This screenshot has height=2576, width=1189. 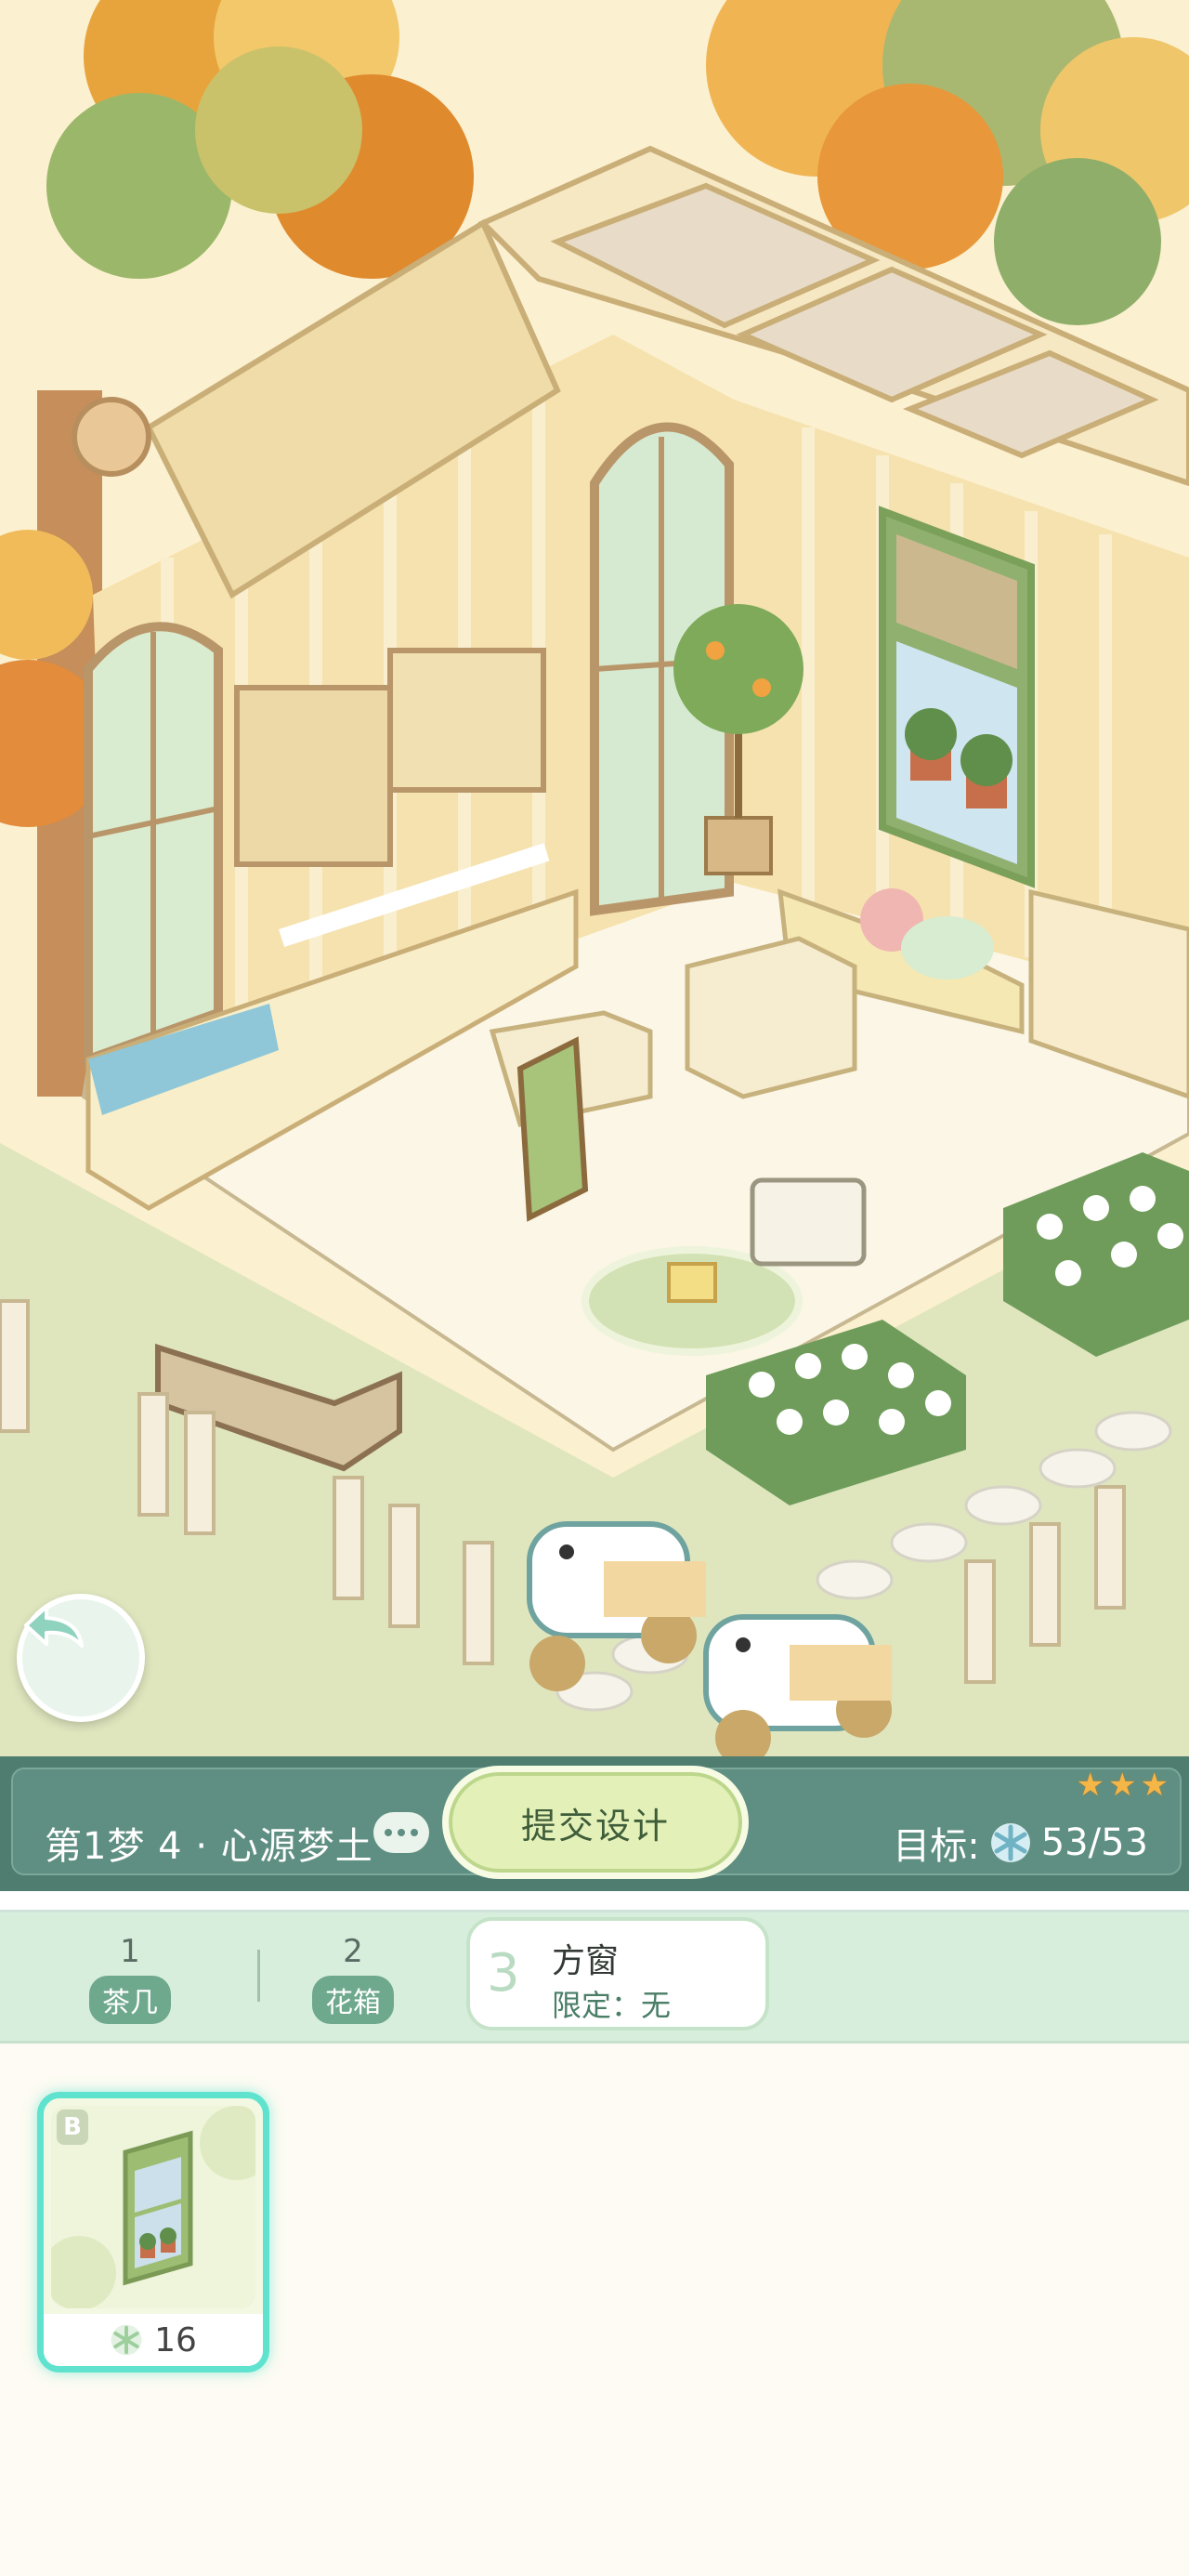 What do you see at coordinates (808, 1222) in the screenshot?
I see `art-cart` at bounding box center [808, 1222].